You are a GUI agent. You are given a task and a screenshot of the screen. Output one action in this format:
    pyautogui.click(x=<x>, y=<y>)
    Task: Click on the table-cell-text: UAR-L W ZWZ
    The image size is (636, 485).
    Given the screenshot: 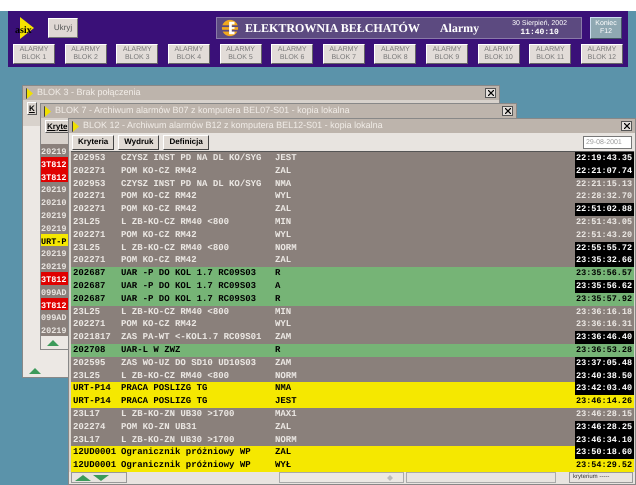 What is the action you would take?
    pyautogui.click(x=151, y=350)
    